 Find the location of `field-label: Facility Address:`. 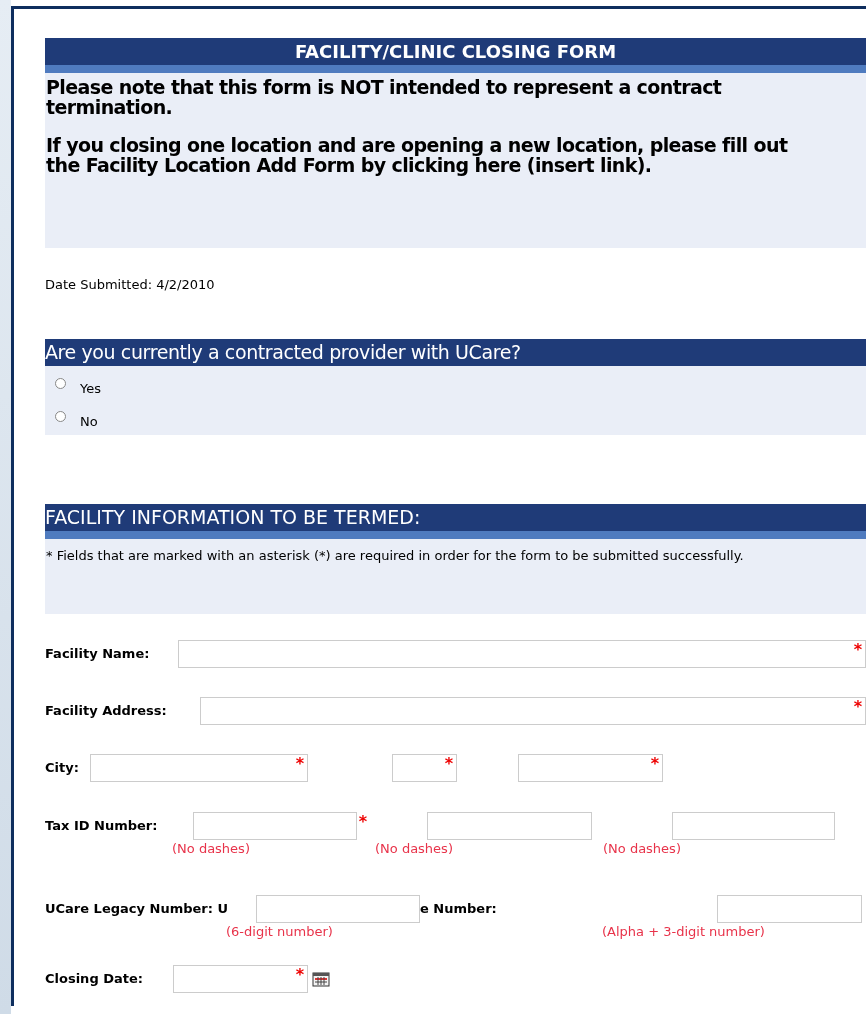

field-label: Facility Address: is located at coordinates (106, 711).